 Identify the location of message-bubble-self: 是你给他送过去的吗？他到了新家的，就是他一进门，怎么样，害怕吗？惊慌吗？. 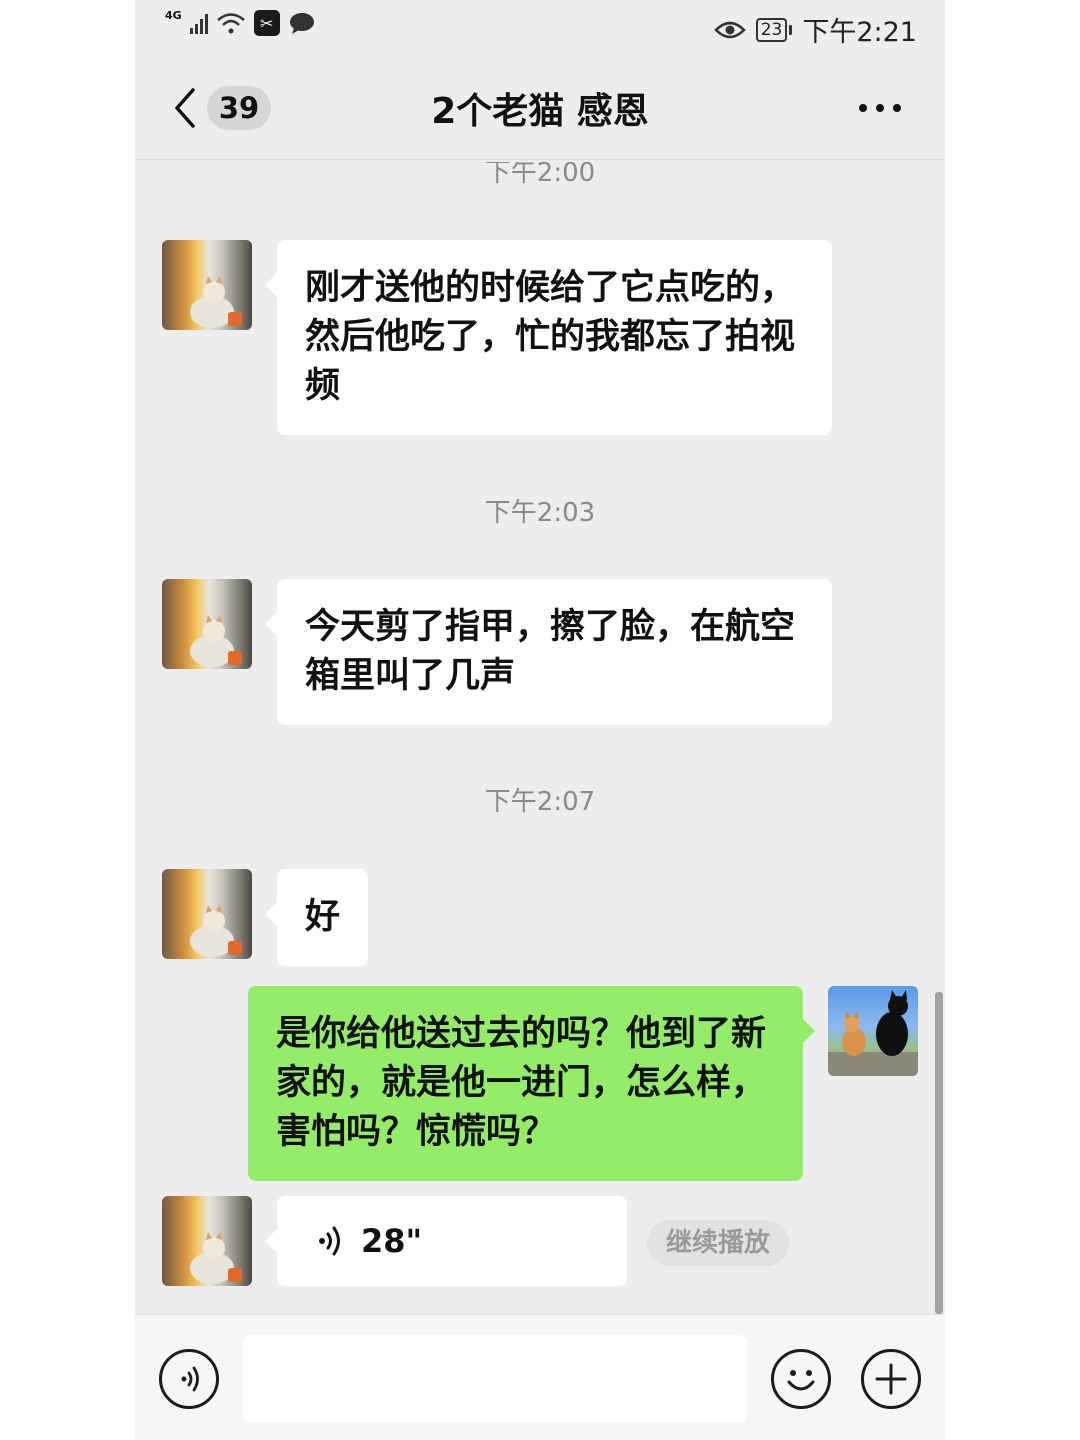
(531, 1083).